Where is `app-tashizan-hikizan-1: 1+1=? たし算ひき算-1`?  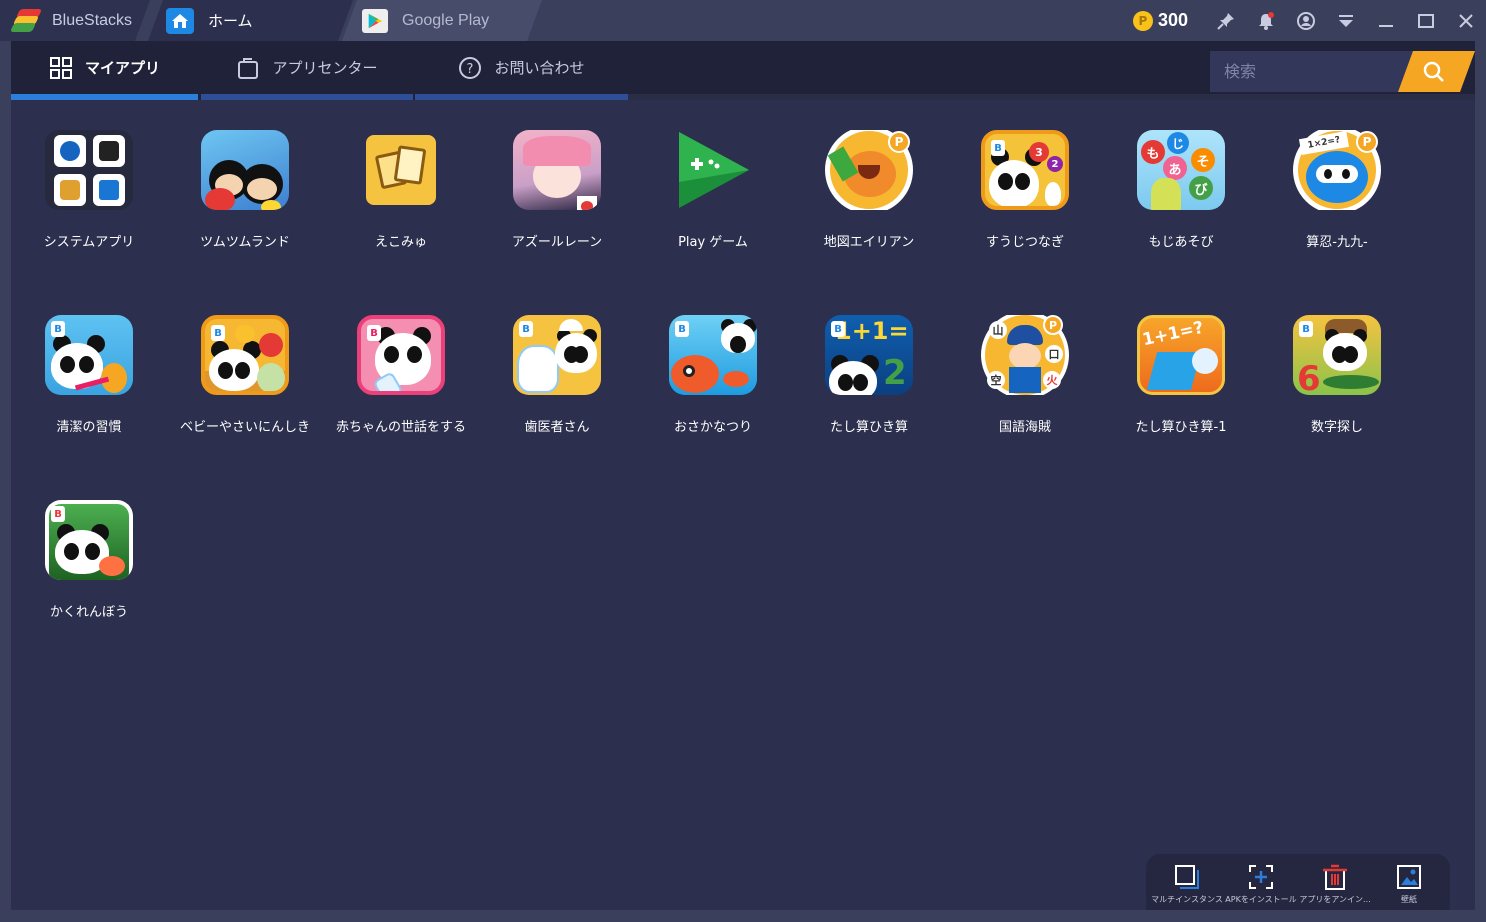
app-tashizan-hikizan-1: 1+1=? たし算ひき算-1 is located at coordinates (1181, 360).